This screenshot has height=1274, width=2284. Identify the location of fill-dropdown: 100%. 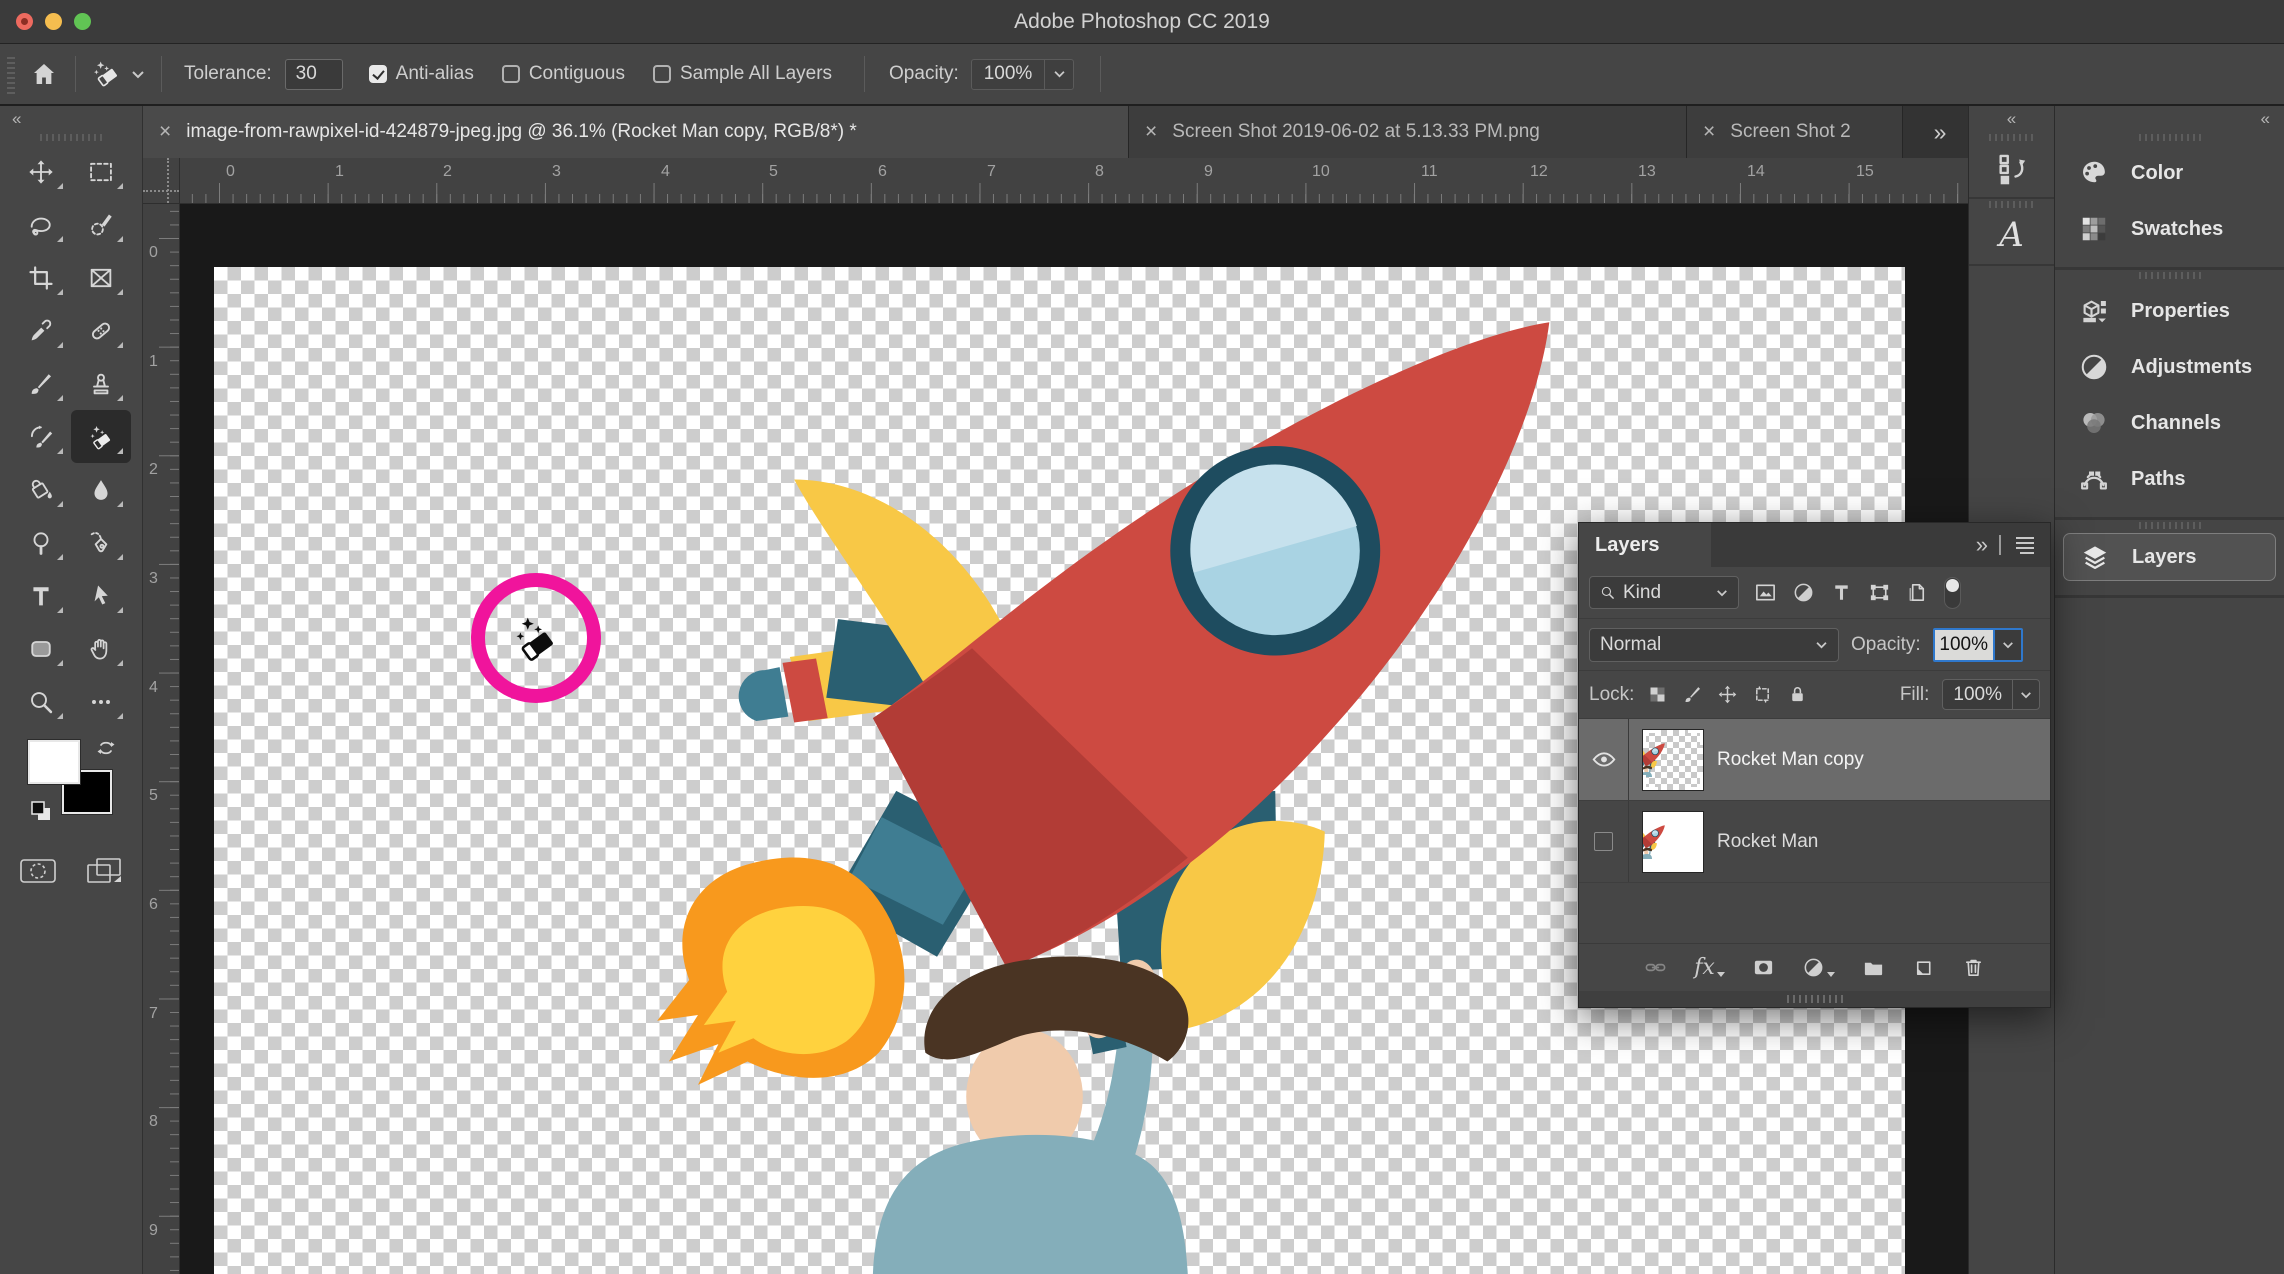
(1991, 694).